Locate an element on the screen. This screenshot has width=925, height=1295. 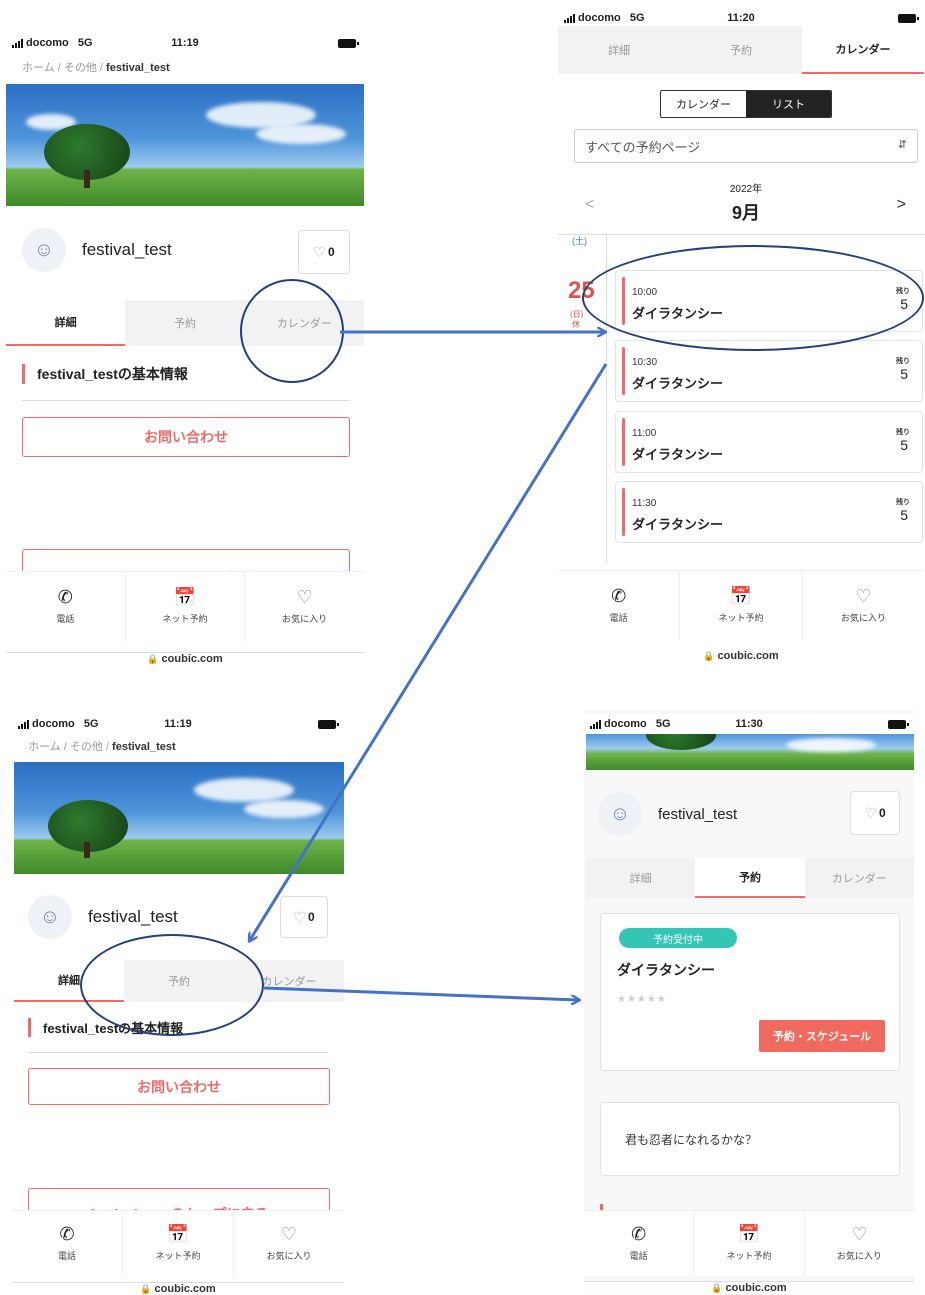
prev-day-label: (土) is located at coordinates (579, 241).